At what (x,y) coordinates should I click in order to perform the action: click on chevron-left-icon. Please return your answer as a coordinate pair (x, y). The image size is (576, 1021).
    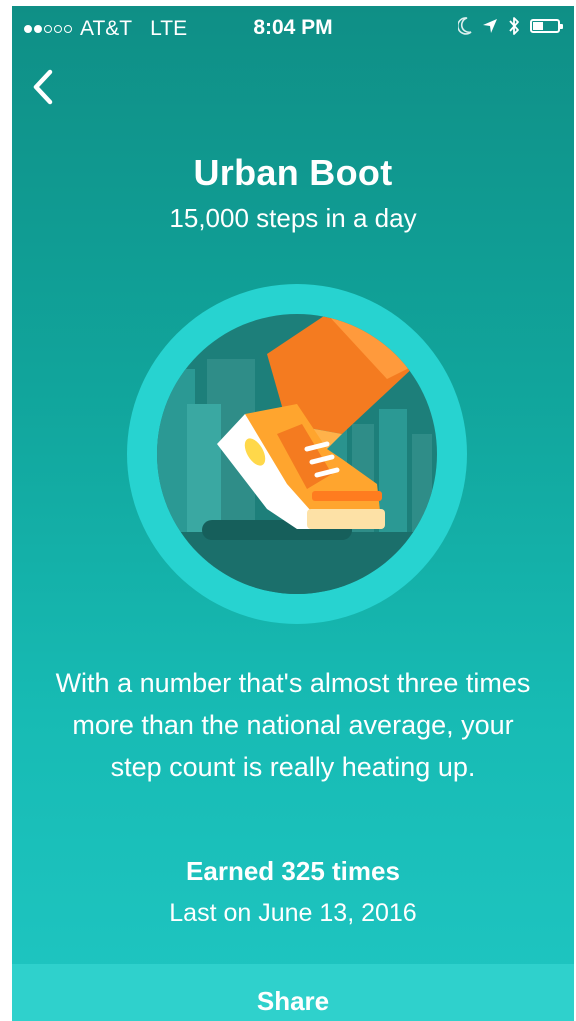
    Looking at the image, I should click on (43, 87).